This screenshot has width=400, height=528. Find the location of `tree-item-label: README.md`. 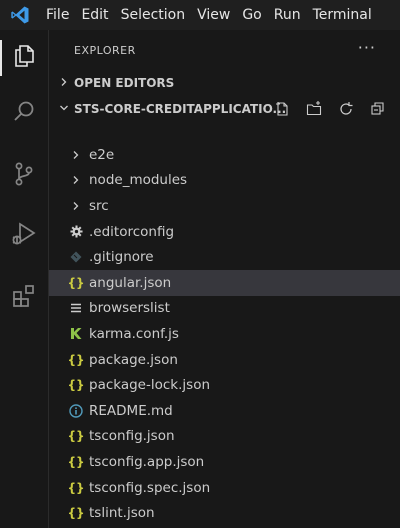

tree-item-label: README.md is located at coordinates (131, 410).